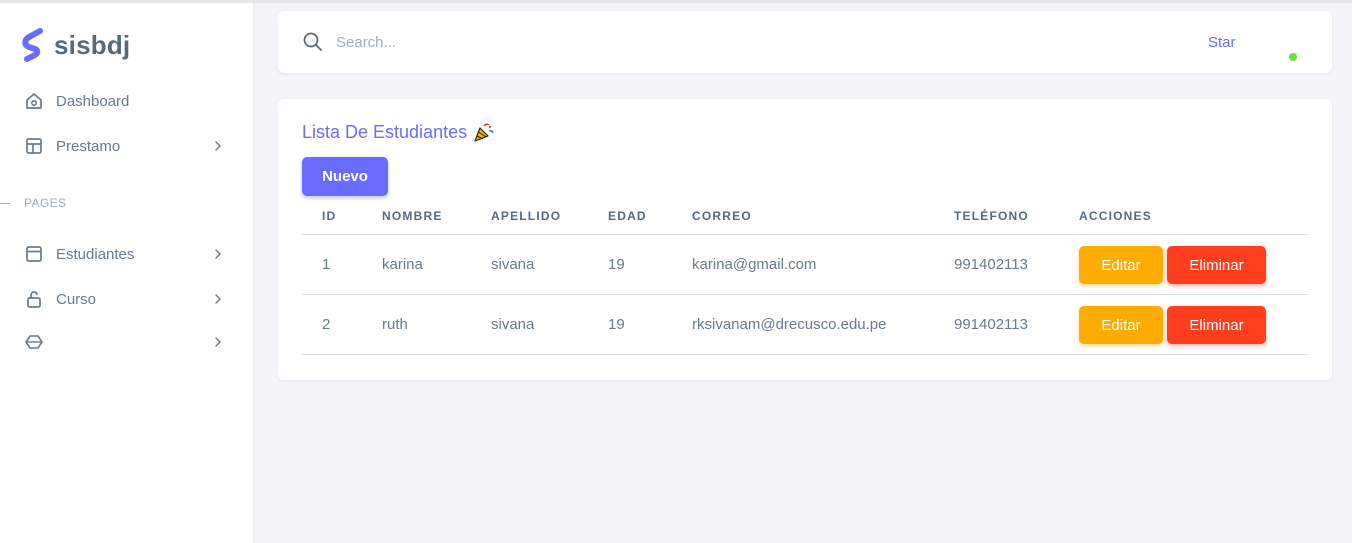  I want to click on cell-id: 1, so click(326, 264).